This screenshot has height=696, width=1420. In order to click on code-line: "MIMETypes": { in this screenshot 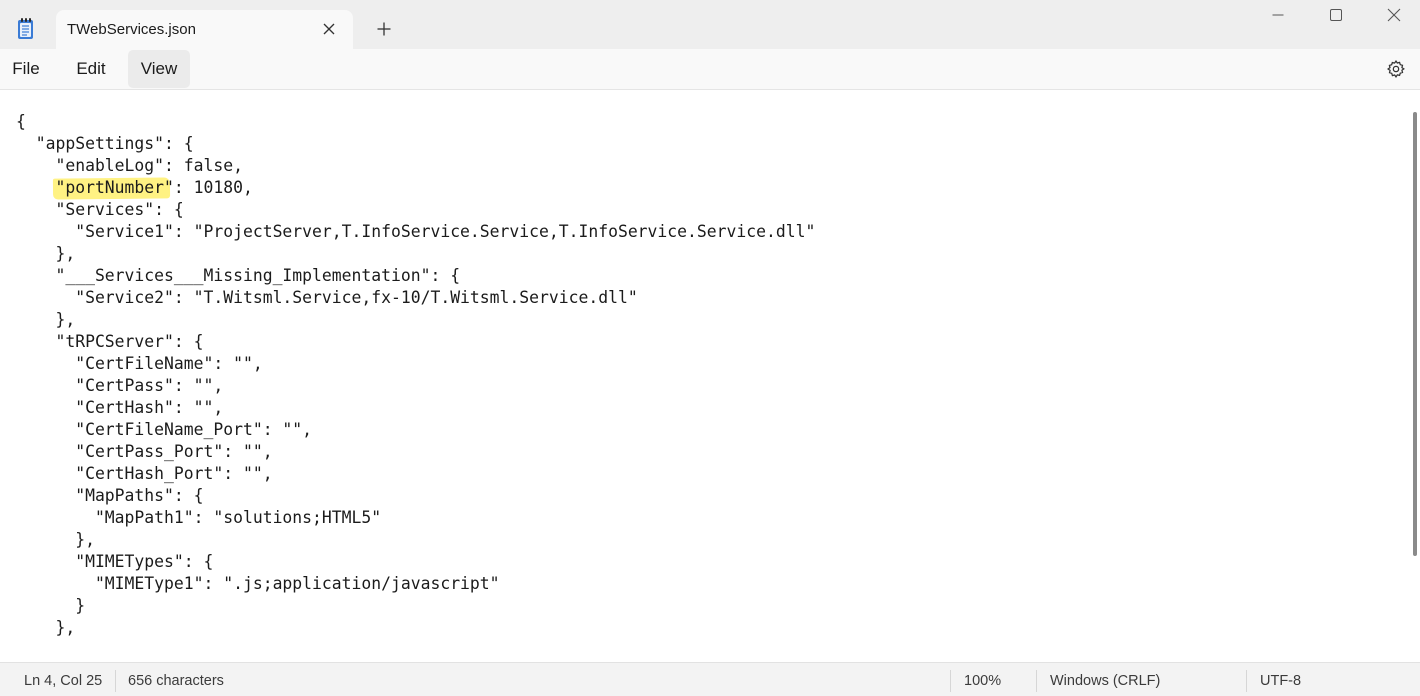, I will do `click(115, 561)`.